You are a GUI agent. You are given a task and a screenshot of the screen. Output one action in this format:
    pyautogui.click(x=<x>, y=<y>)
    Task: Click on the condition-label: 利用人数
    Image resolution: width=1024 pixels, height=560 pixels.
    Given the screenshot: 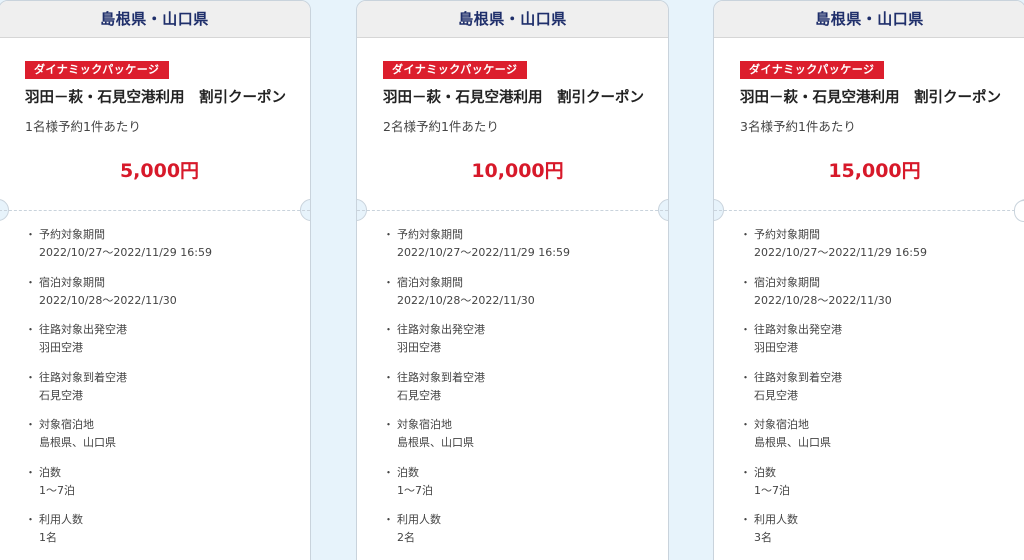 What is the action you would take?
    pyautogui.click(x=61, y=519)
    